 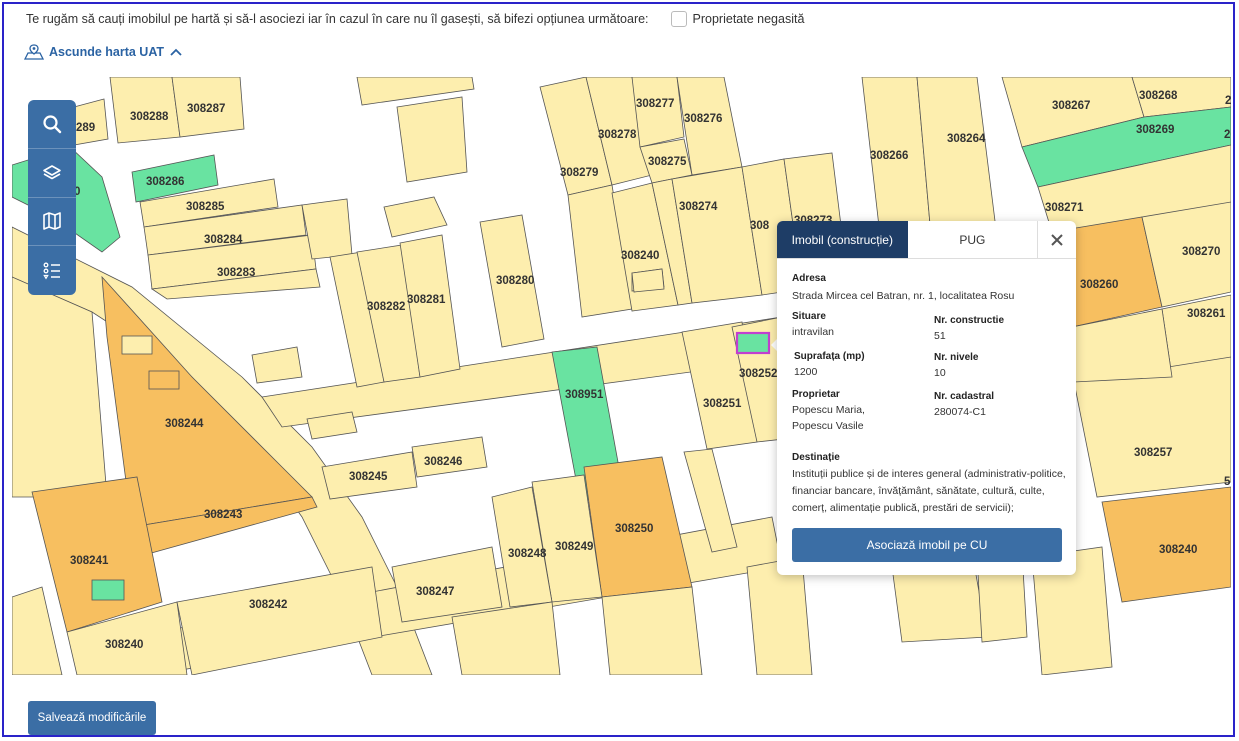 What do you see at coordinates (806, 372) in the screenshot?
I see `suprafata-value: 1200` at bounding box center [806, 372].